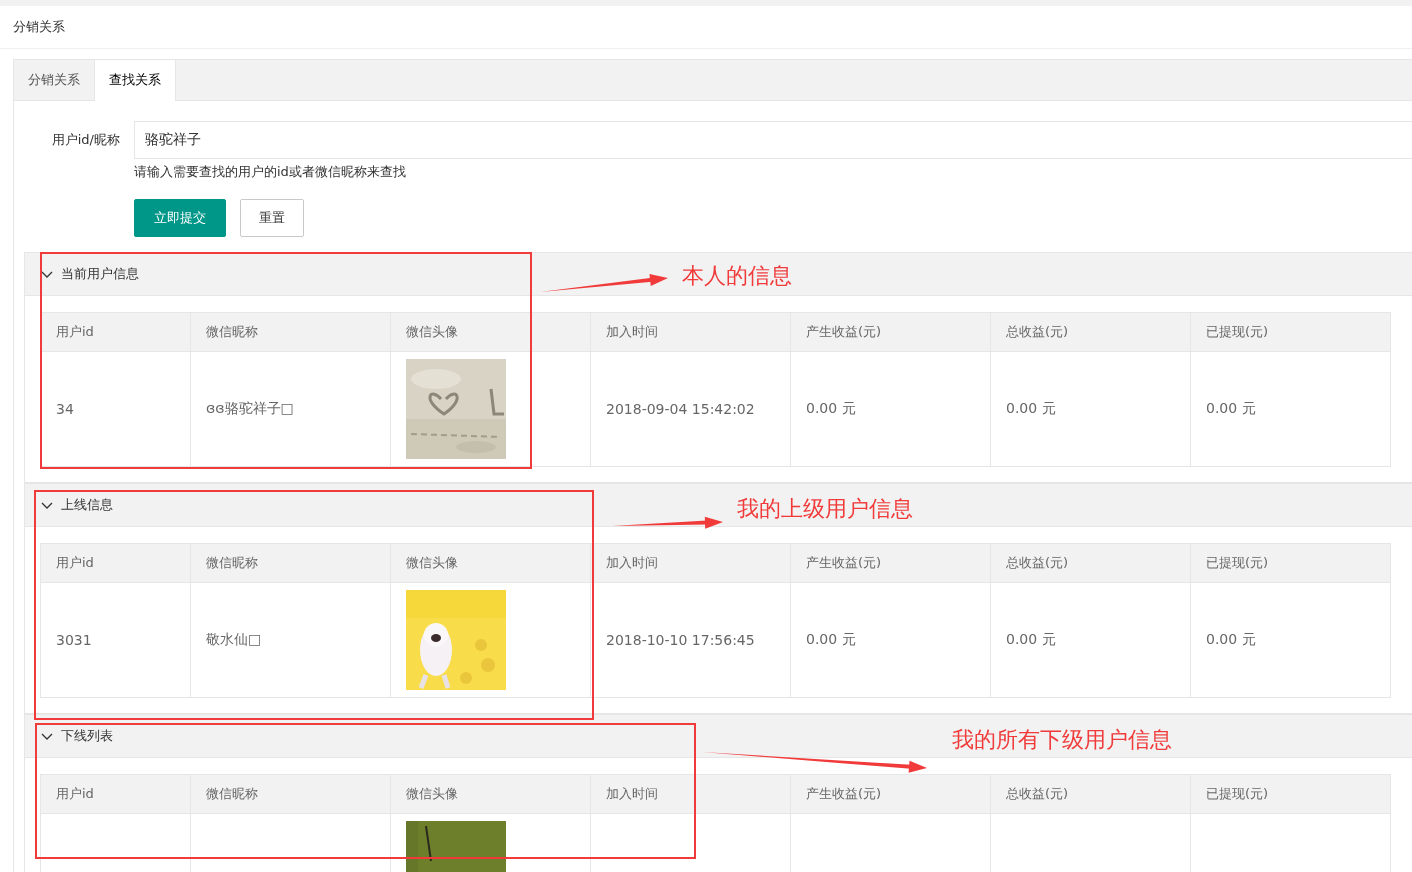 Image resolution: width=1412 pixels, height=872 pixels. What do you see at coordinates (180, 218) in the screenshot?
I see `submit-button: 立即提交` at bounding box center [180, 218].